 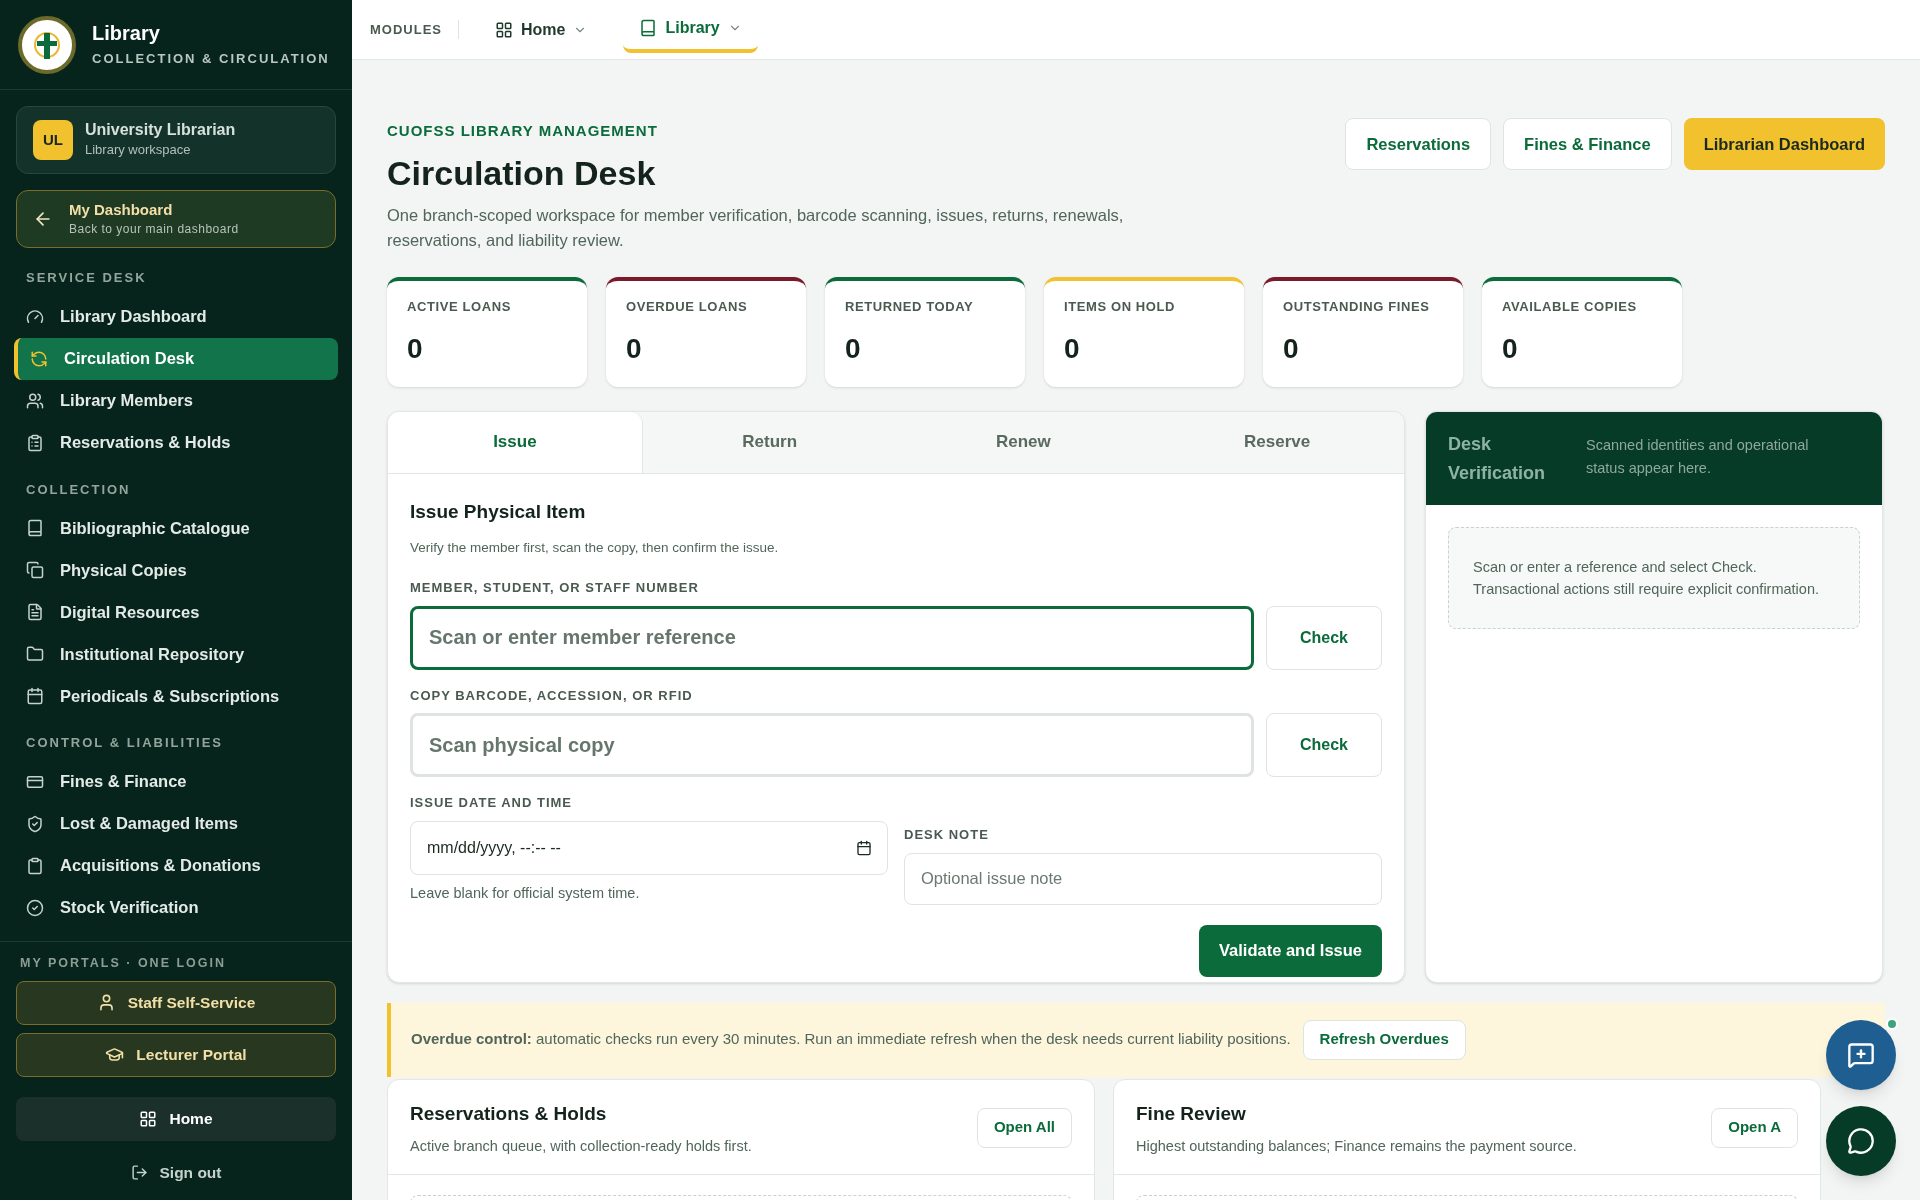 I want to click on copy-icon, so click(x=35, y=570).